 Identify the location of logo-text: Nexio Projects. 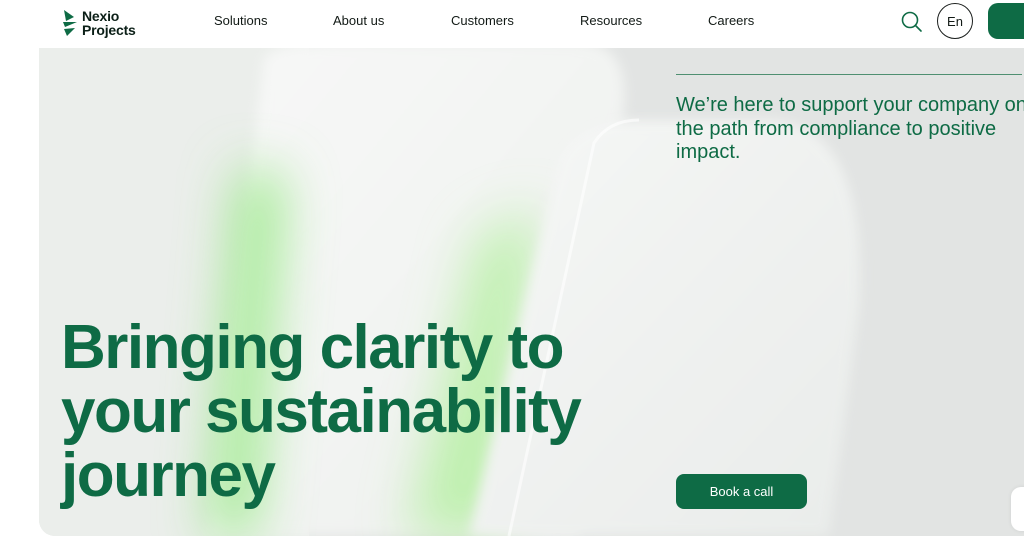
(109, 23).